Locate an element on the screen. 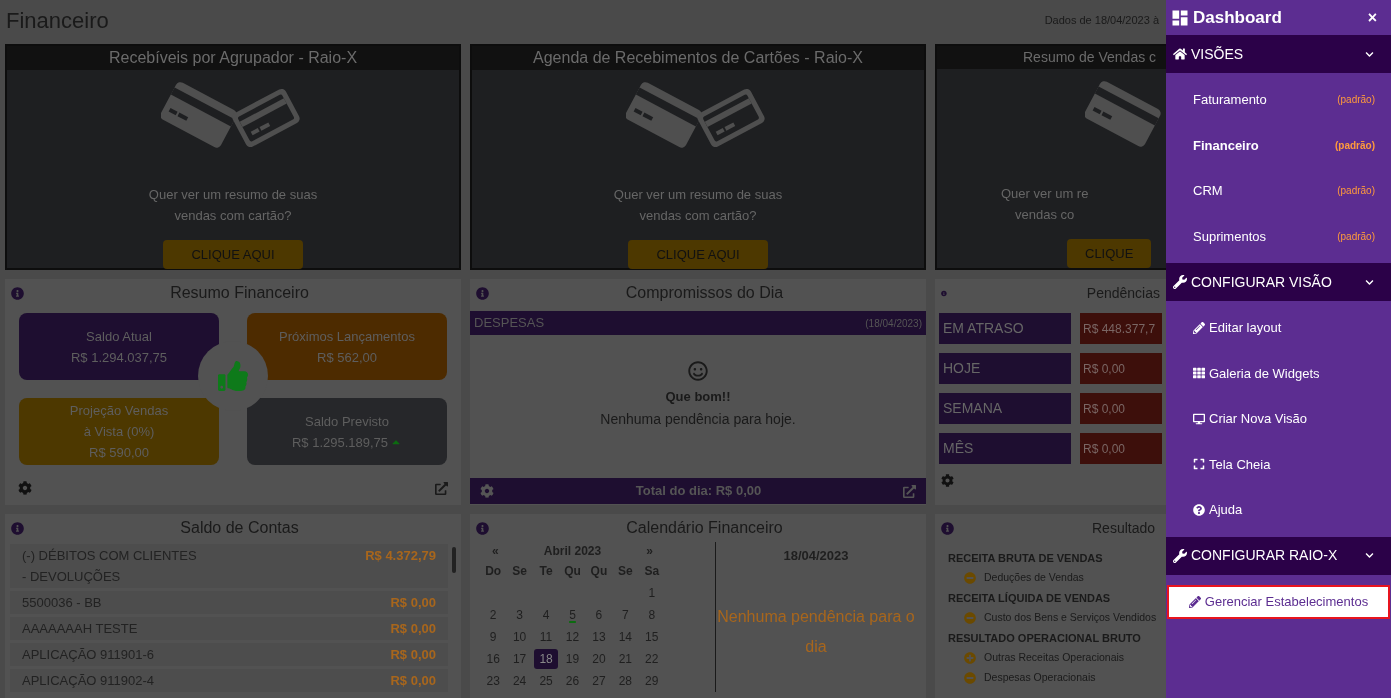 The width and height of the screenshot is (1391, 698). close-button: × is located at coordinates (1377, 17).